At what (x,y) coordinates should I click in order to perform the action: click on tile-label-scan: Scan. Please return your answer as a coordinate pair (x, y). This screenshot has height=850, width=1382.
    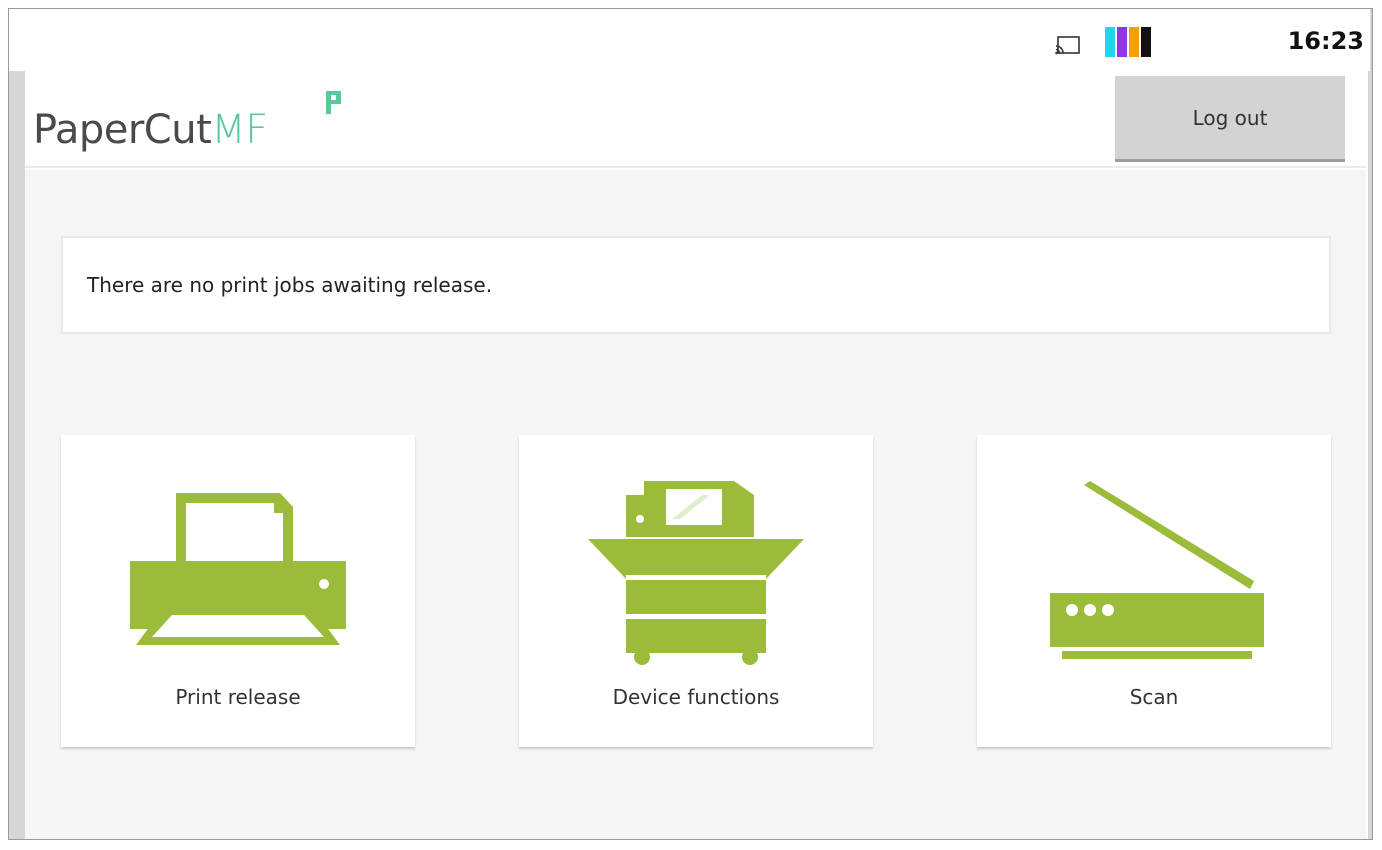
    Looking at the image, I should click on (1154, 697).